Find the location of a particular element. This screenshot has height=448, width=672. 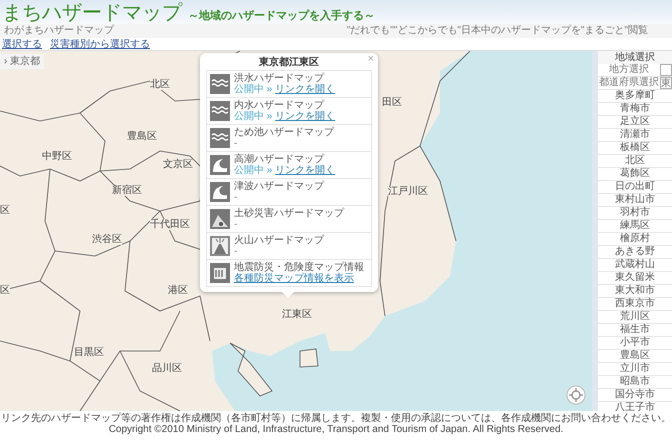

location-icon is located at coordinates (576, 395).